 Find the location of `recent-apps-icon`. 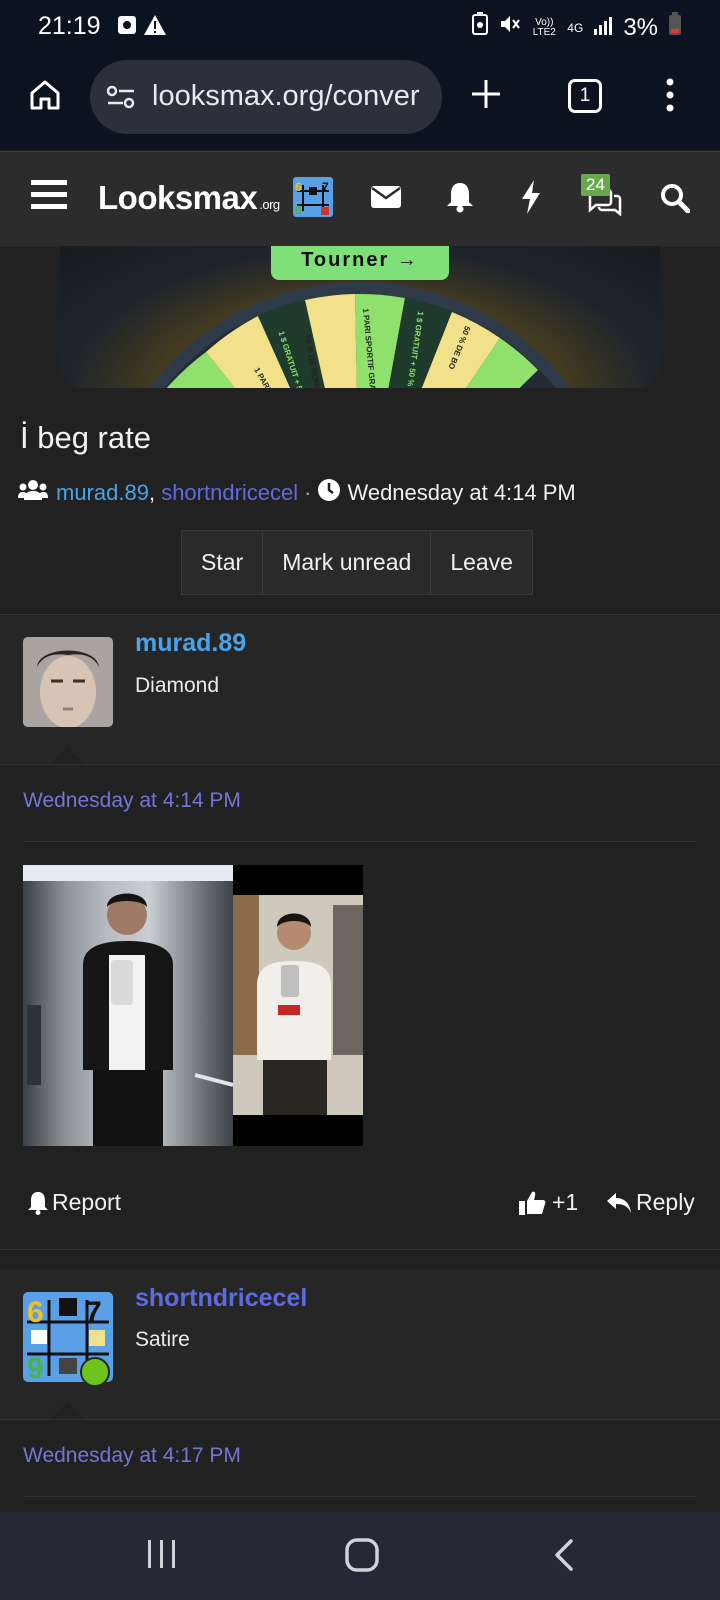

recent-apps-icon is located at coordinates (162, 1556).